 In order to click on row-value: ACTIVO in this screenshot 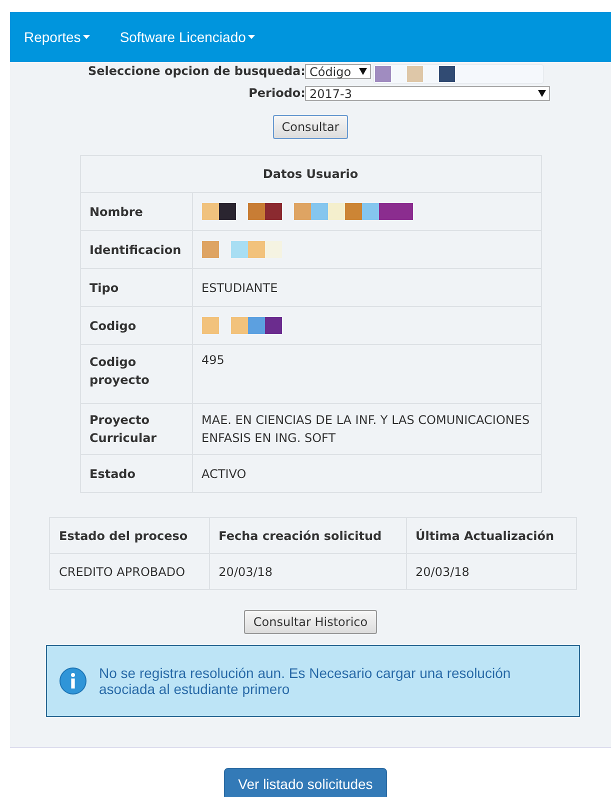, I will do `click(366, 473)`.